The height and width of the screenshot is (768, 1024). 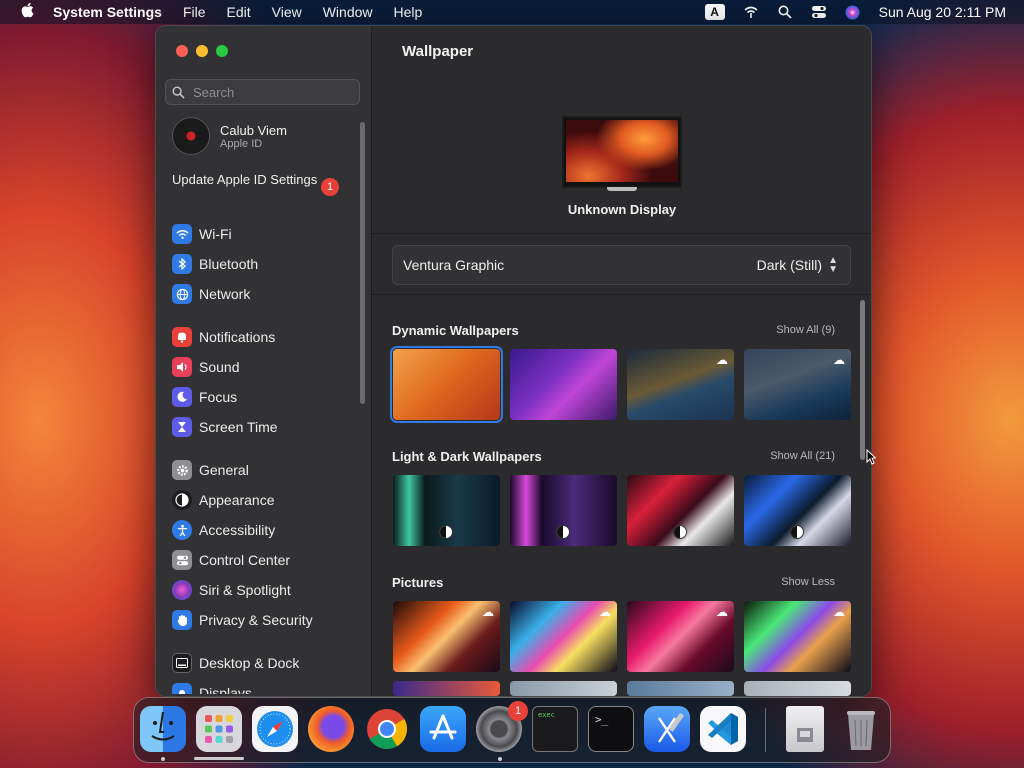 I want to click on search-field, so click(x=262, y=92).